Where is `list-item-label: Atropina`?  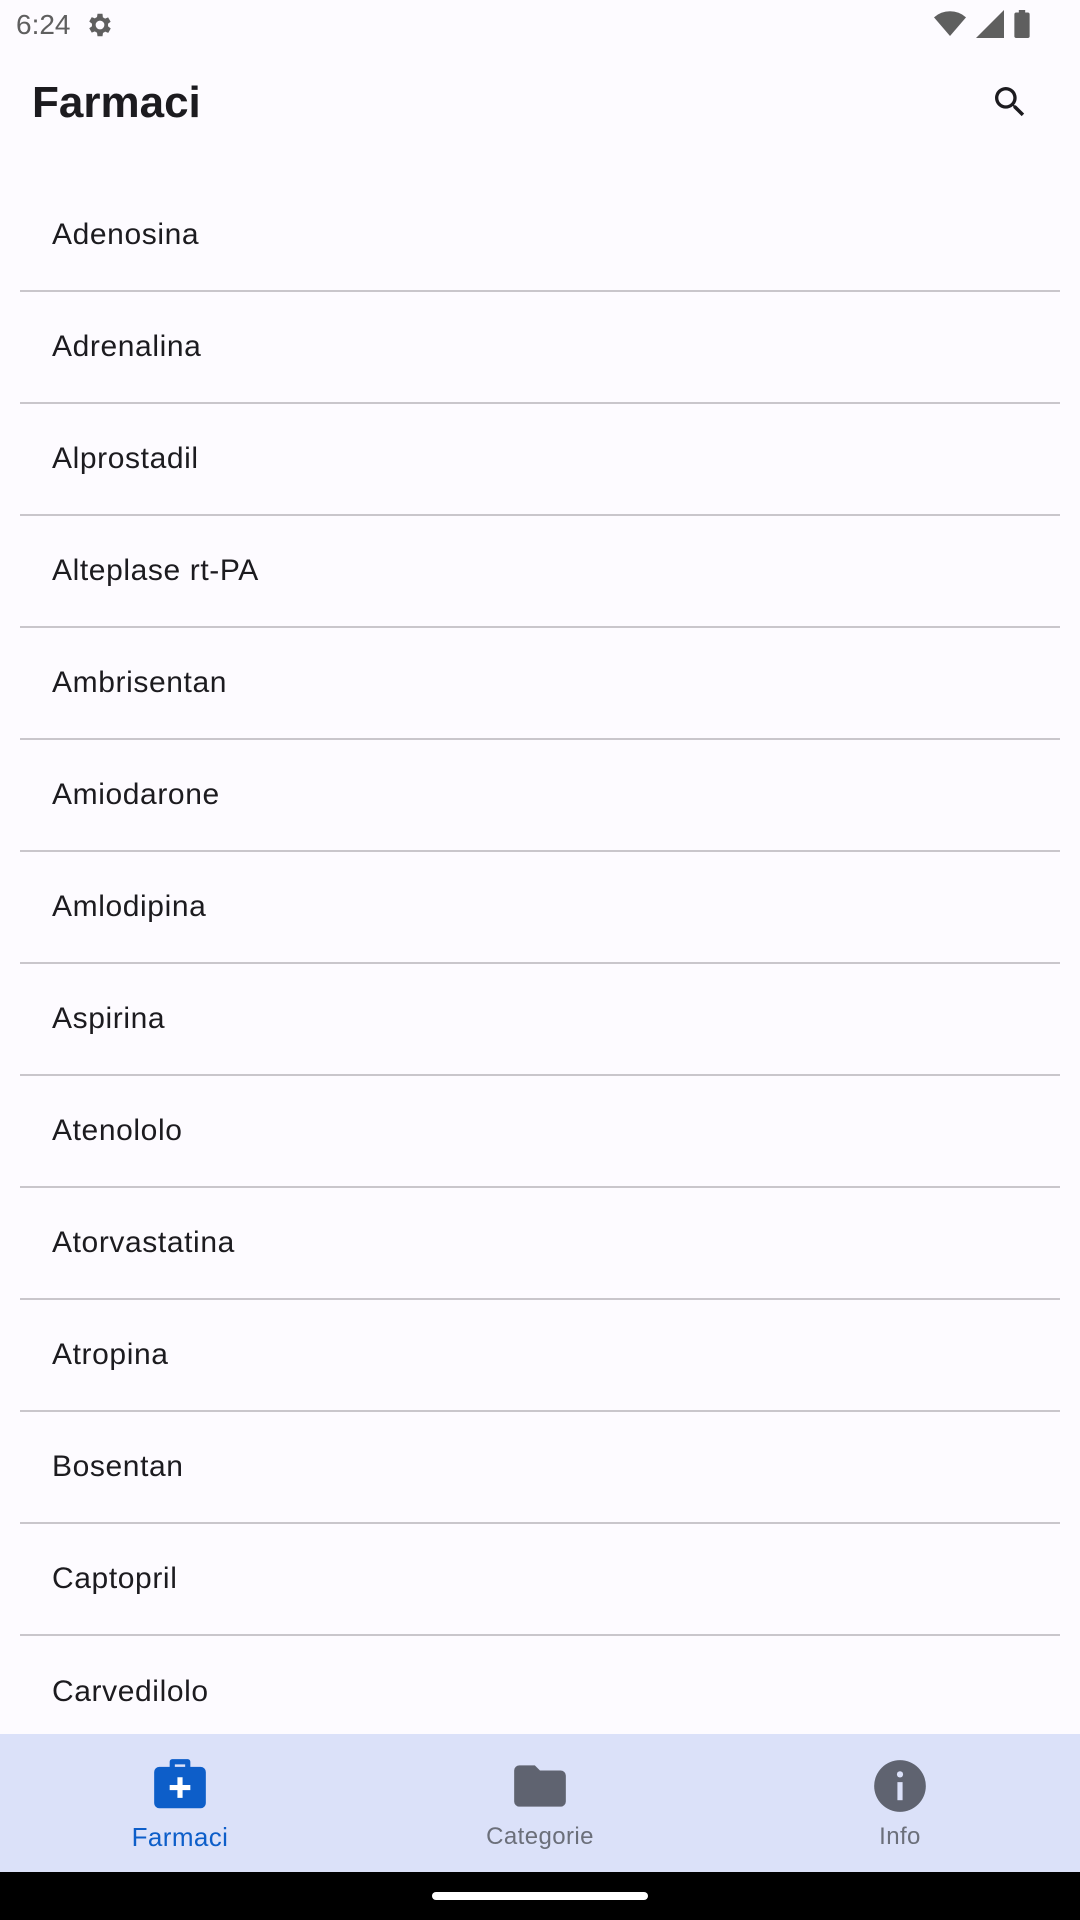 list-item-label: Atropina is located at coordinates (110, 1354).